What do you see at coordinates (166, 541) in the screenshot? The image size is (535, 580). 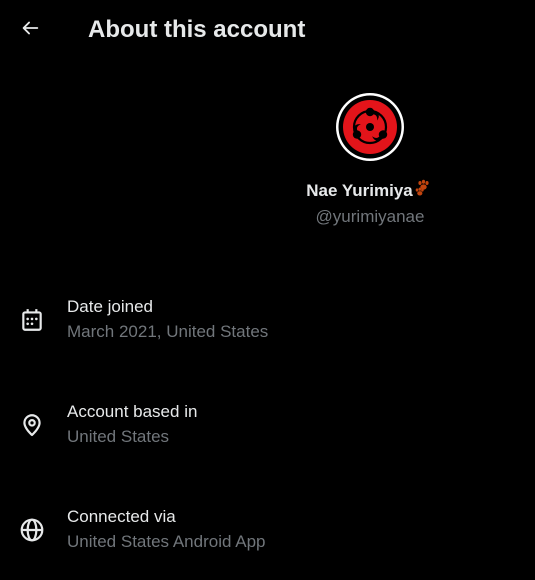 I see `connected-via-value: United States Android App` at bounding box center [166, 541].